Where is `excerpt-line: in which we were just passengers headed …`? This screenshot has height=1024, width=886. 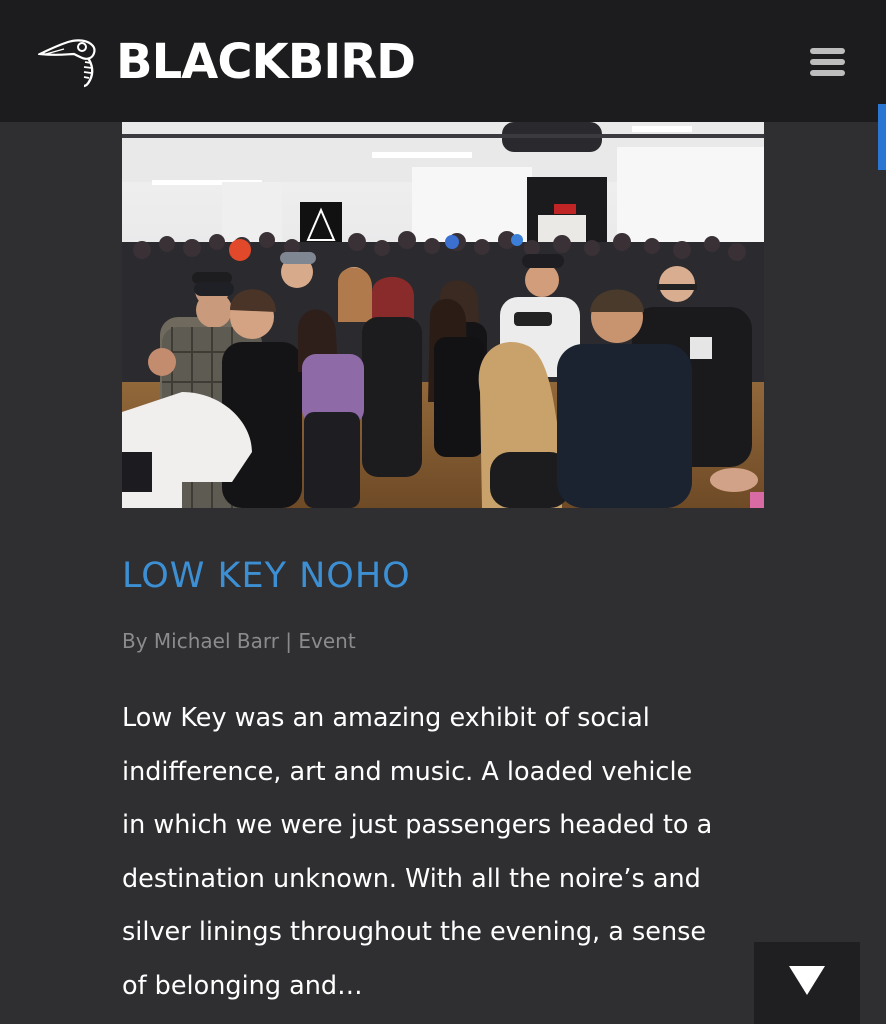
excerpt-line: in which we were just passengers headed … is located at coordinates (417, 825).